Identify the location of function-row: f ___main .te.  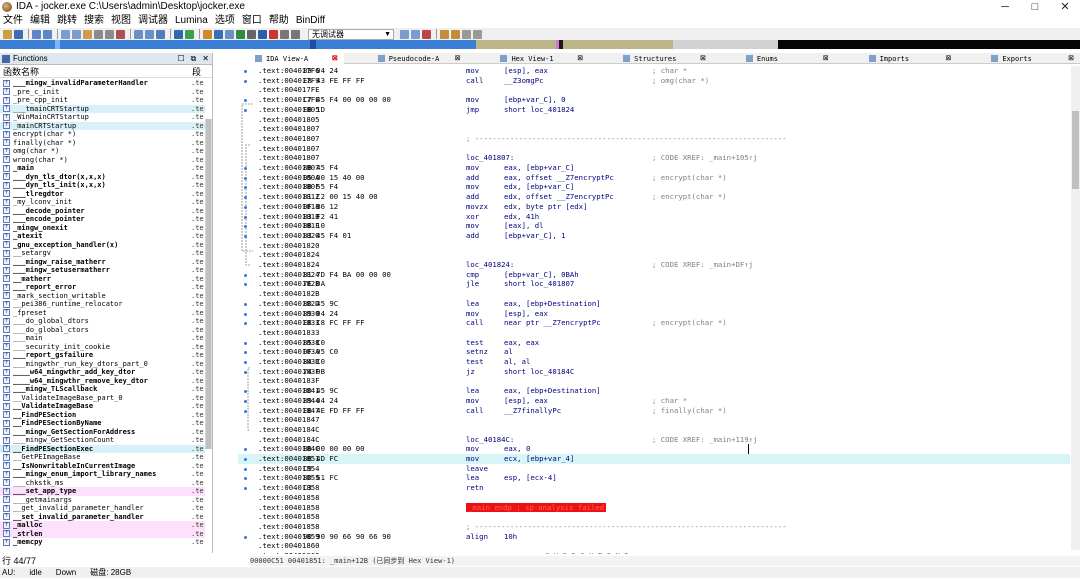
(102, 338).